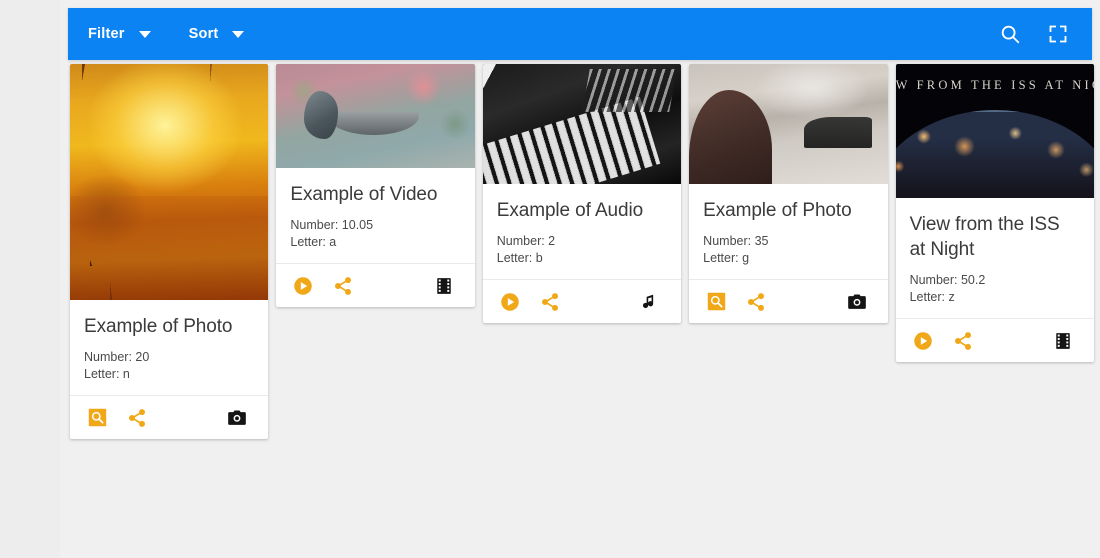  I want to click on iss-overlay-caption: W FROM THE ISS AT NIG, so click(994, 85).